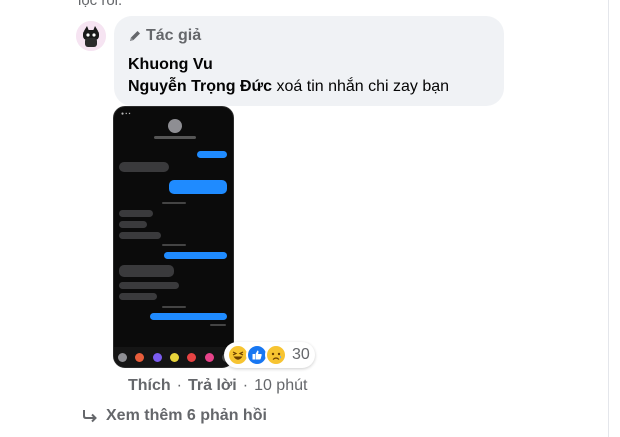 The image size is (620, 437). Describe the element at coordinates (212, 386) in the screenshot. I see `reply-link: Trả lời` at that location.